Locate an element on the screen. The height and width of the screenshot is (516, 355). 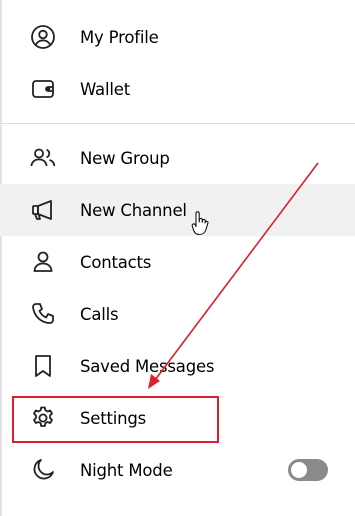
toggle-knob is located at coordinates (299, 470).